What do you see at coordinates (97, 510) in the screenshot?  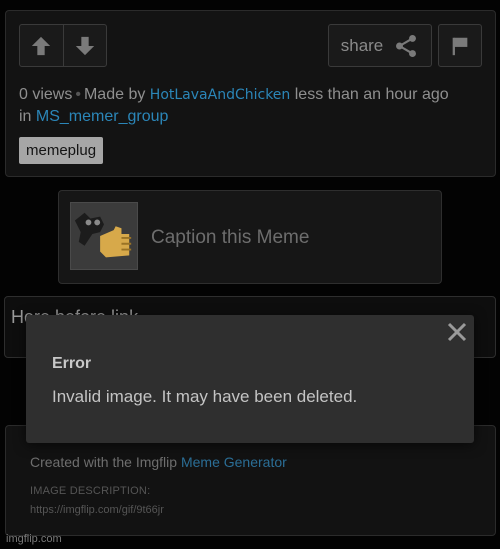 I see `image-description-url: https://imgflip.com/gif/9t66jr` at bounding box center [97, 510].